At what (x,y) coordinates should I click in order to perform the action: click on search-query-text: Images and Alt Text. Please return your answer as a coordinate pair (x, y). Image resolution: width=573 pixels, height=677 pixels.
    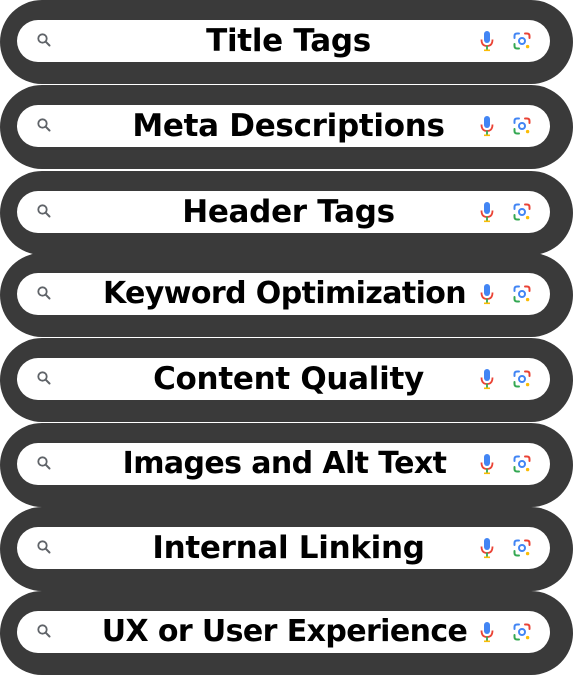
    Looking at the image, I should click on (284, 463).